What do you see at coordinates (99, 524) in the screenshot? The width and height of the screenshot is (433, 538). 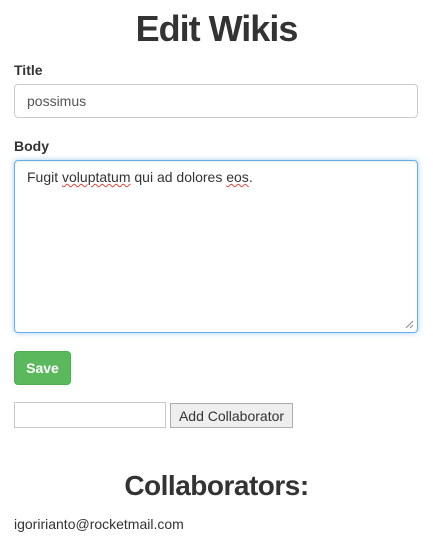 I see `collaborator-item: igoririanto@rocketmail.com` at bounding box center [99, 524].